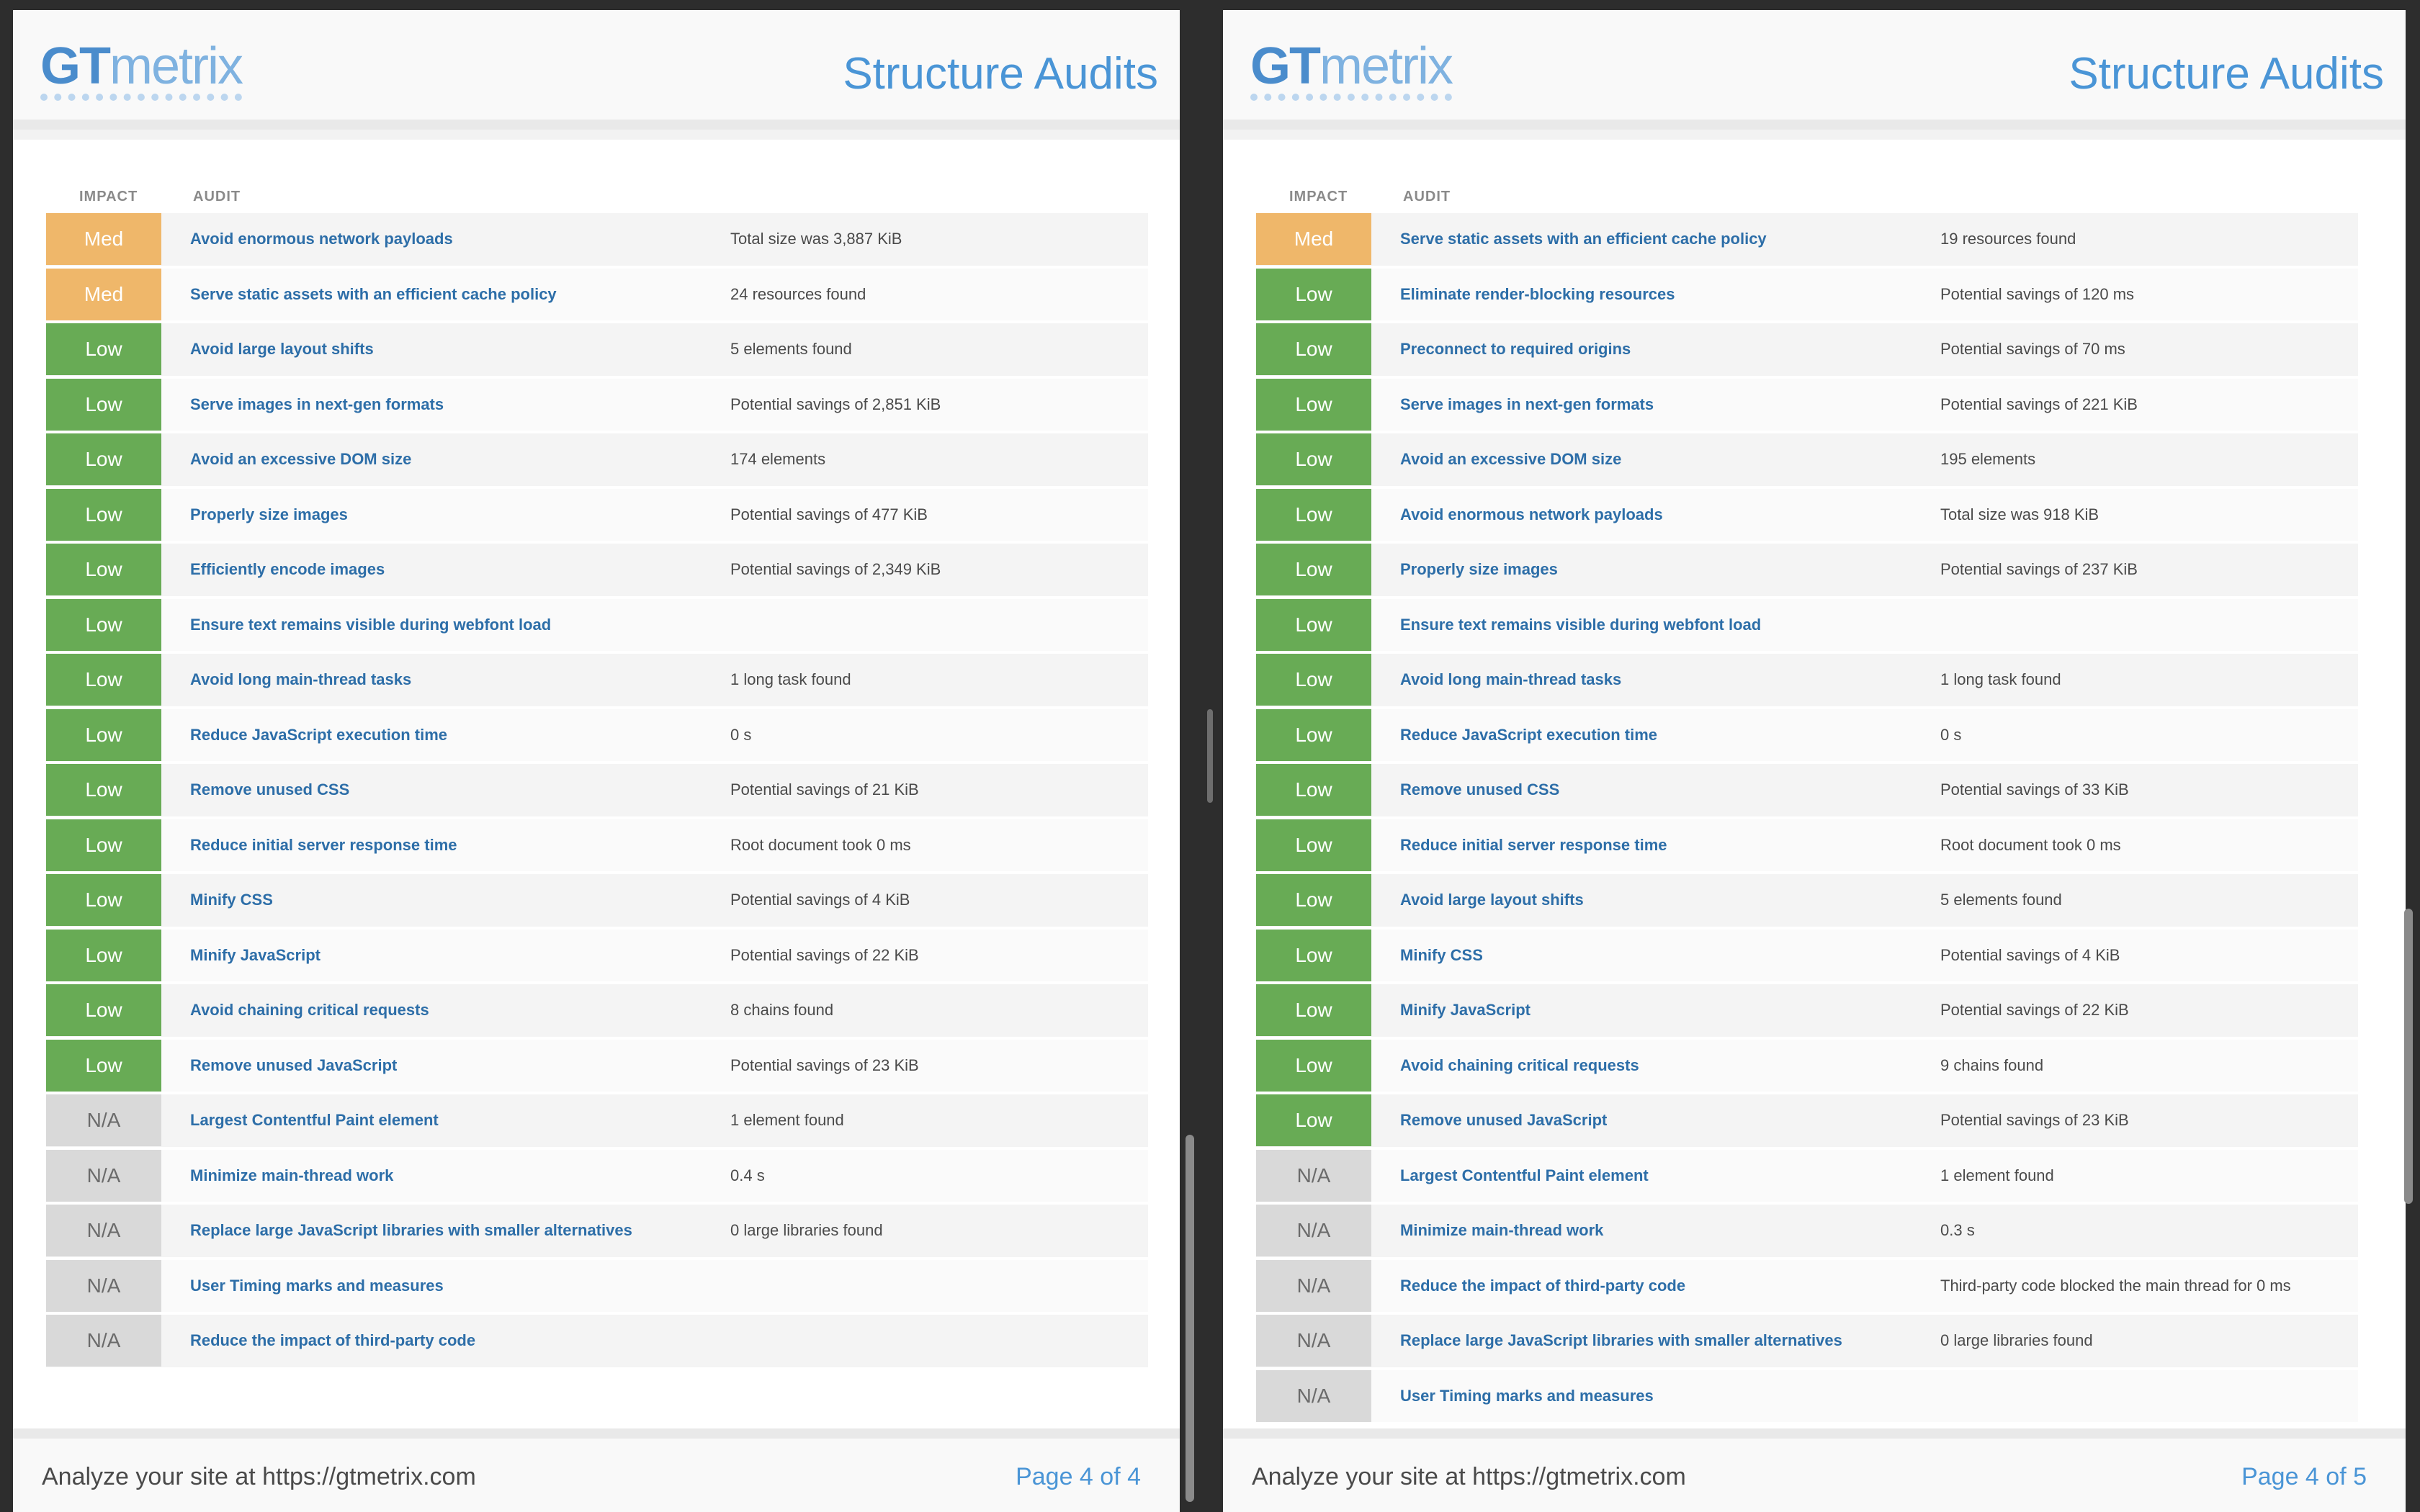  What do you see at coordinates (1285, 66) in the screenshot?
I see `logo-gt-text: GT` at bounding box center [1285, 66].